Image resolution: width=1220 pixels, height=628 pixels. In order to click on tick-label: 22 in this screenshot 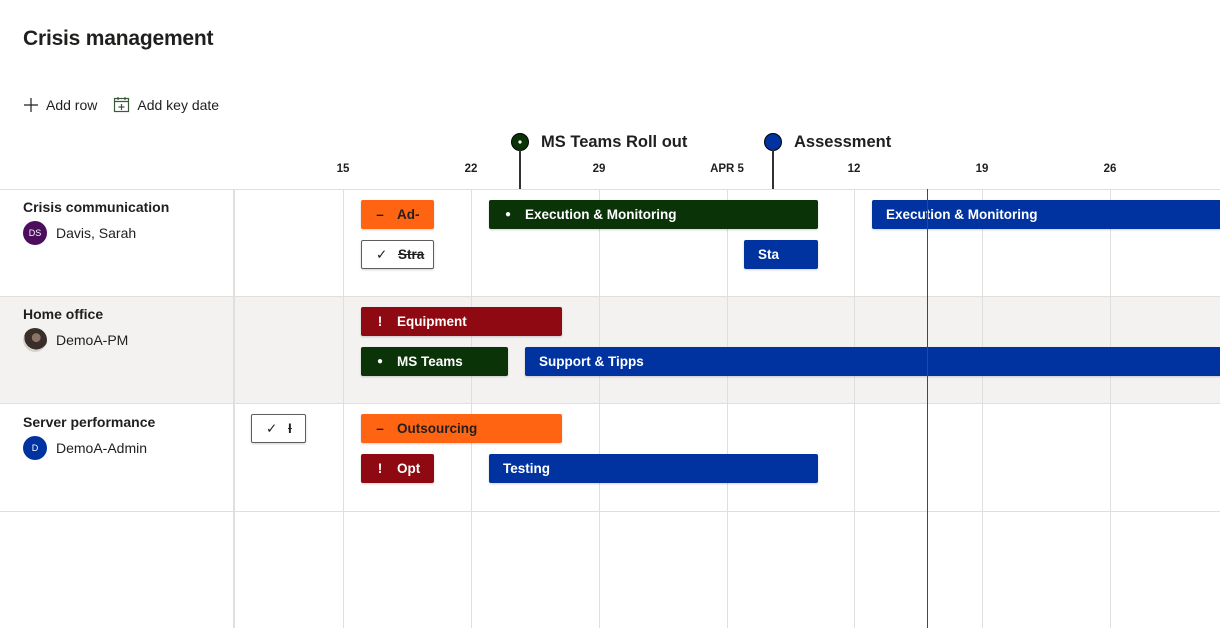, I will do `click(471, 169)`.